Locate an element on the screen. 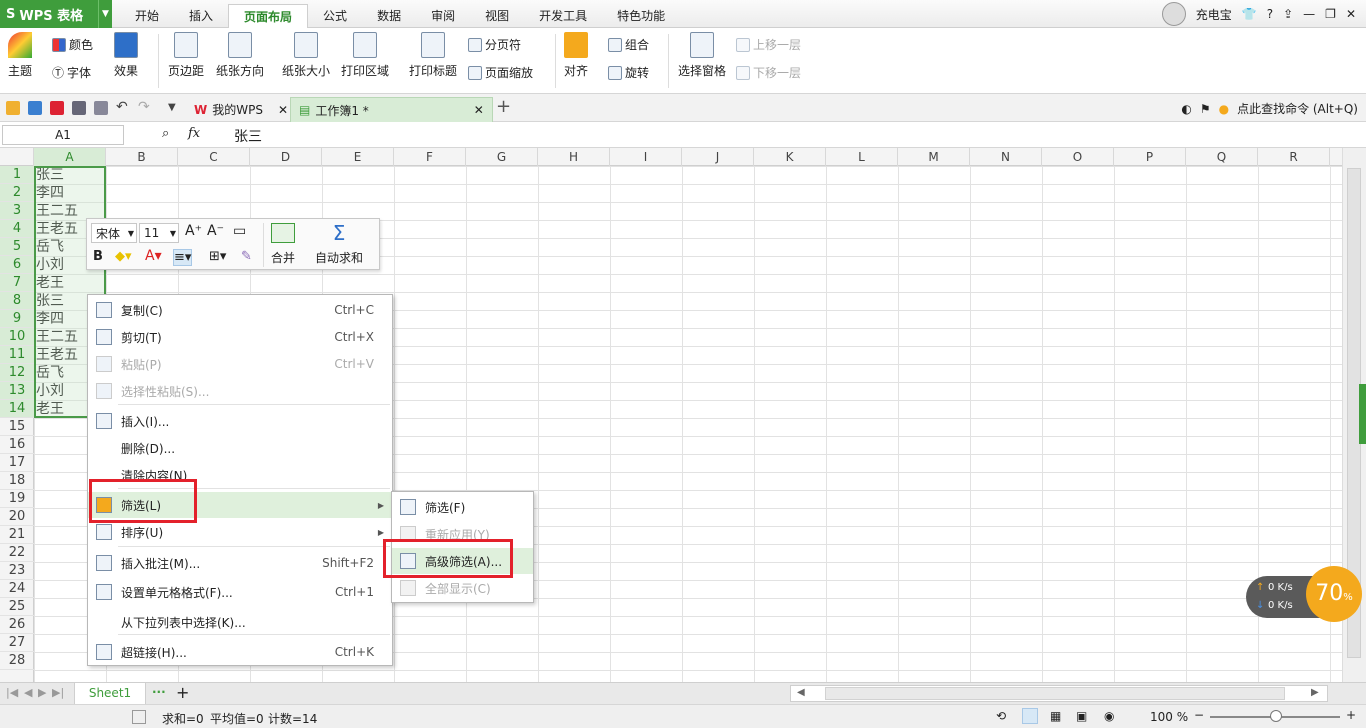  column-header: P is located at coordinates (1150, 157).